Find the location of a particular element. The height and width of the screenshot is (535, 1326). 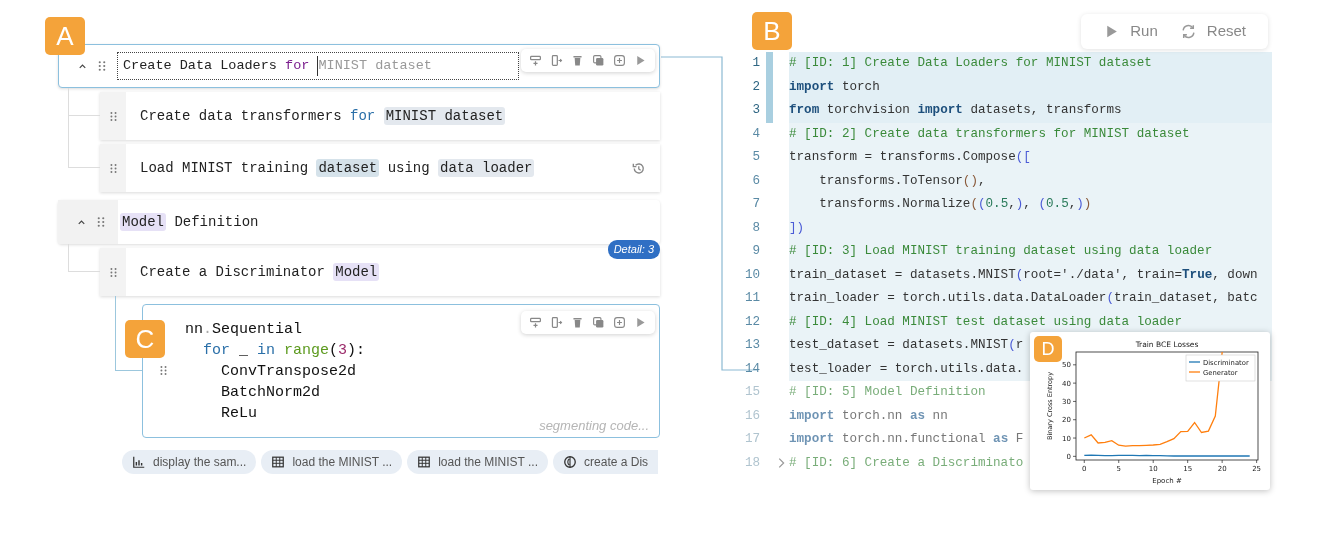

section-title: Model Definition is located at coordinates (189, 222).